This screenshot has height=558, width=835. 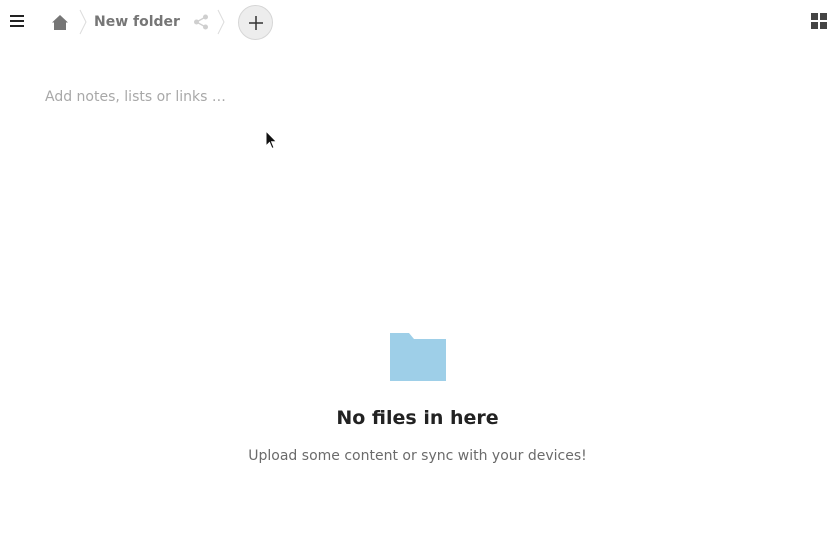 I want to click on add-new-button, so click(x=255, y=22).